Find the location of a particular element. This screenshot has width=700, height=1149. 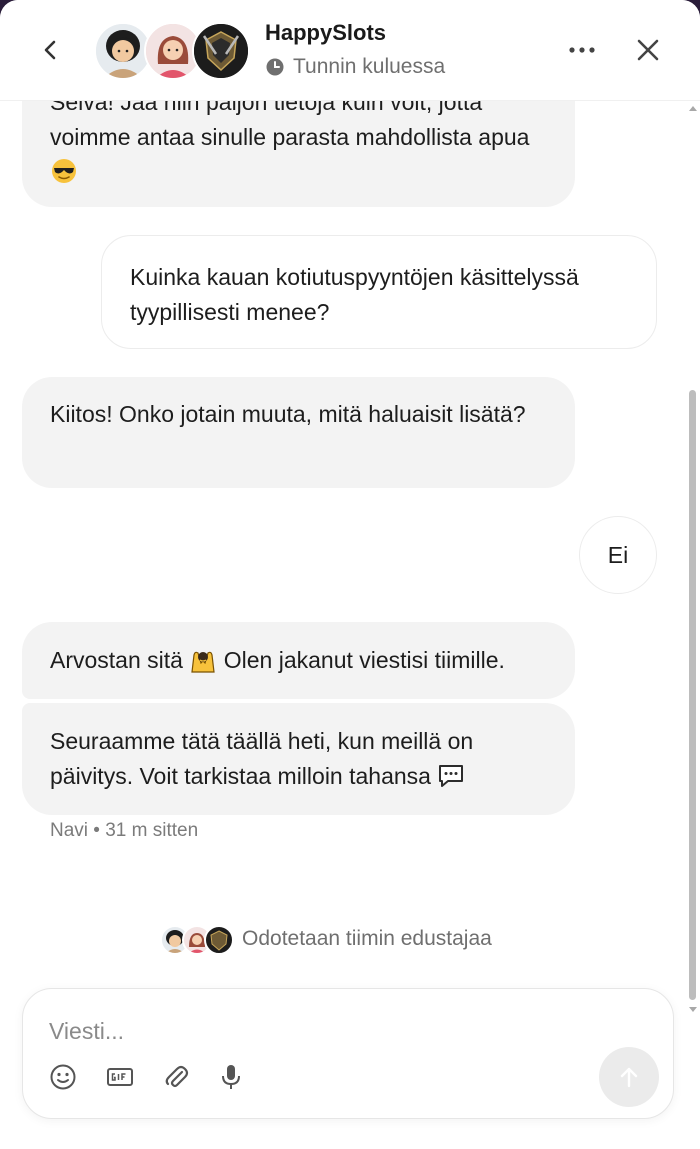

response-time-status: Tunnin kuluessa is located at coordinates (355, 67).